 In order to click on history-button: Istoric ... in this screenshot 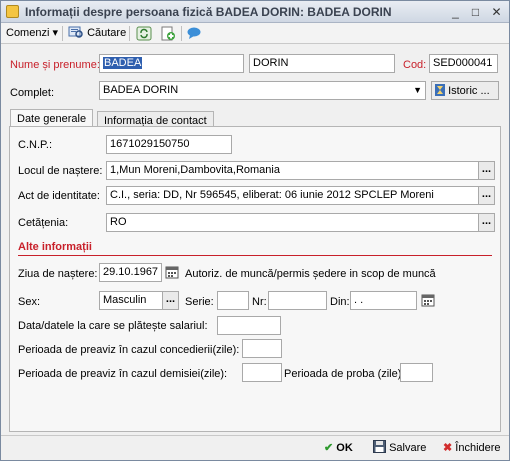, I will do `click(465, 90)`.